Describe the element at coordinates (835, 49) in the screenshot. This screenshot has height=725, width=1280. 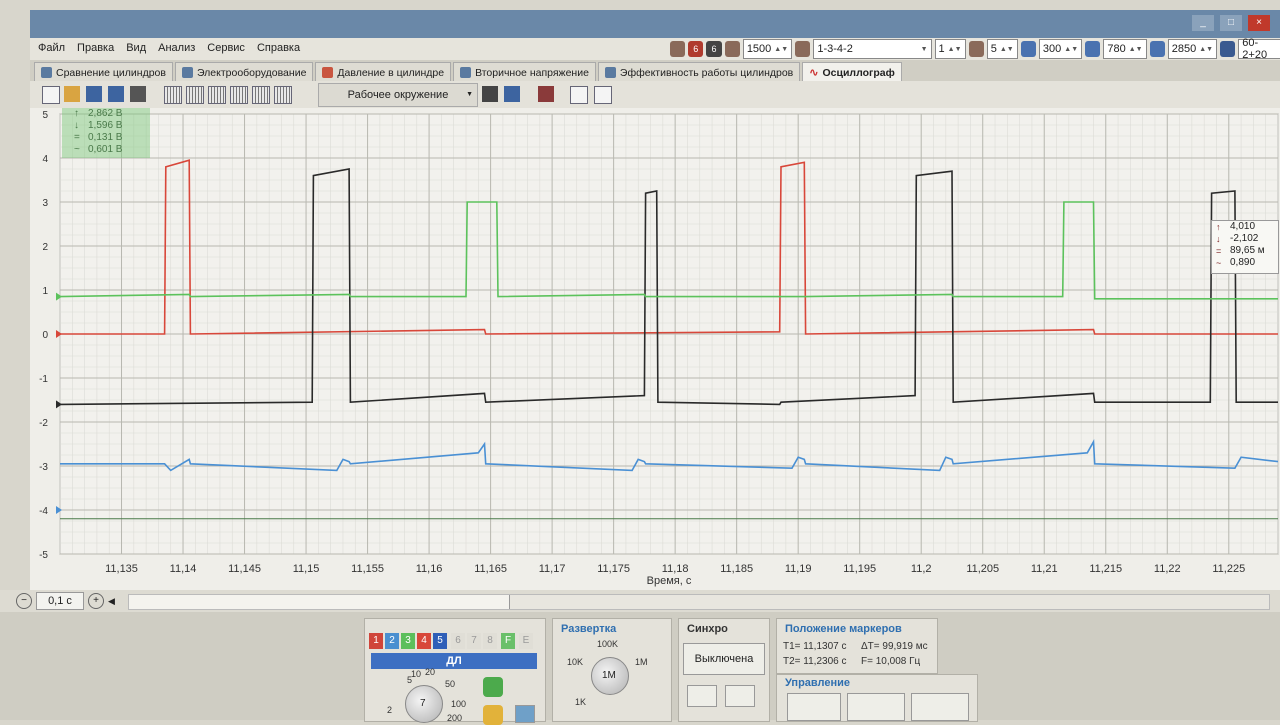
I see `firing-order-value: 1-3-4-2` at that location.